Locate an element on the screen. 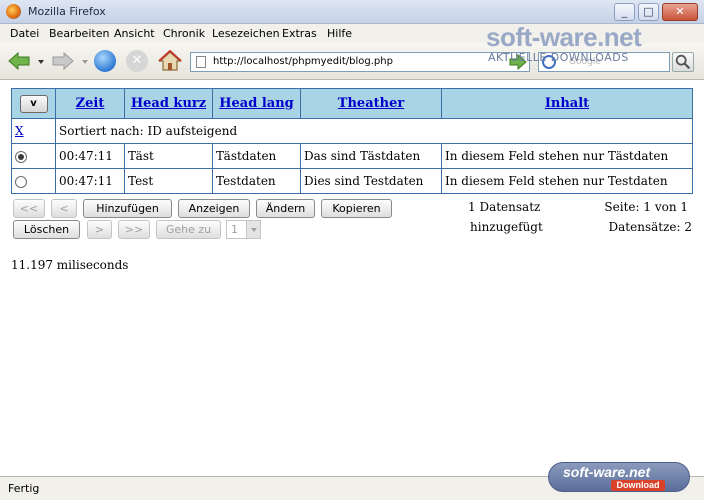 The width and height of the screenshot is (704, 500). close-button: ✕ is located at coordinates (680, 12).